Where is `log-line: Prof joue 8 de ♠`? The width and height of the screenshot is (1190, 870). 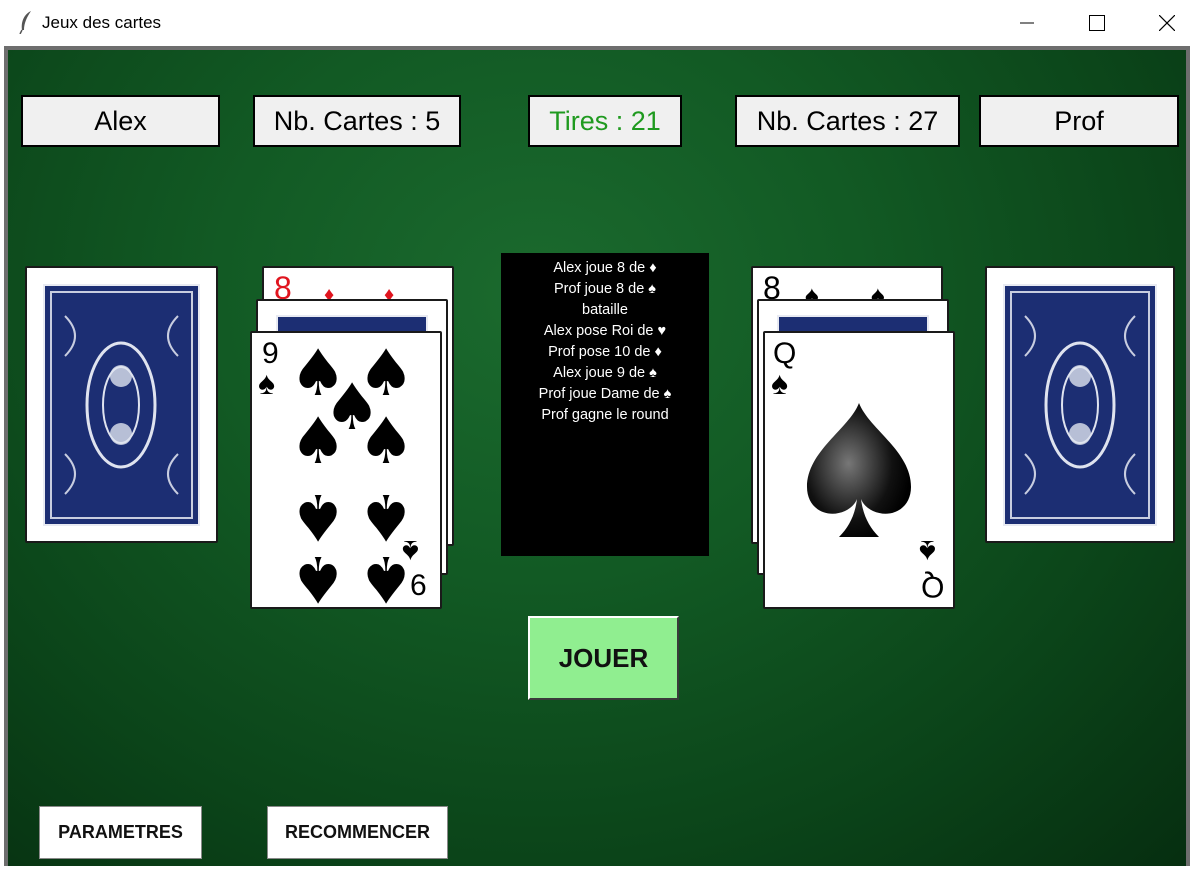 log-line: Prof joue 8 de ♠ is located at coordinates (605, 289).